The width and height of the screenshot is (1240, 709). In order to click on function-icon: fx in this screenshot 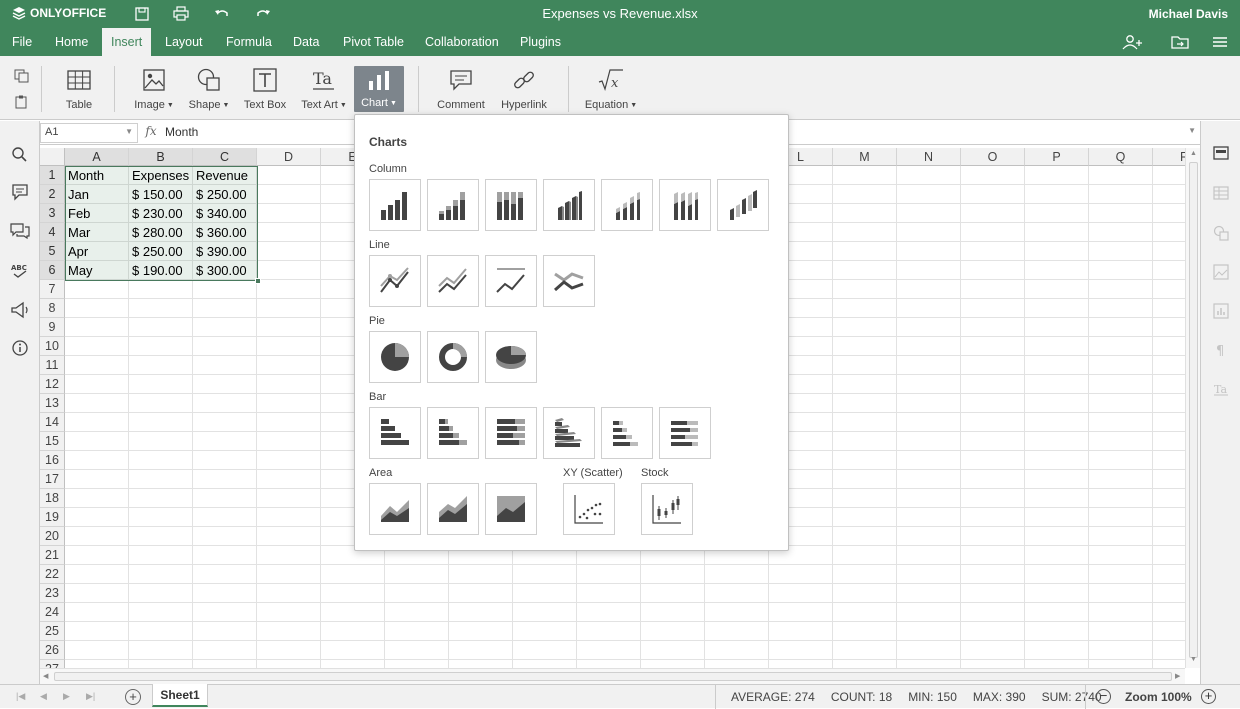, I will do `click(151, 131)`.